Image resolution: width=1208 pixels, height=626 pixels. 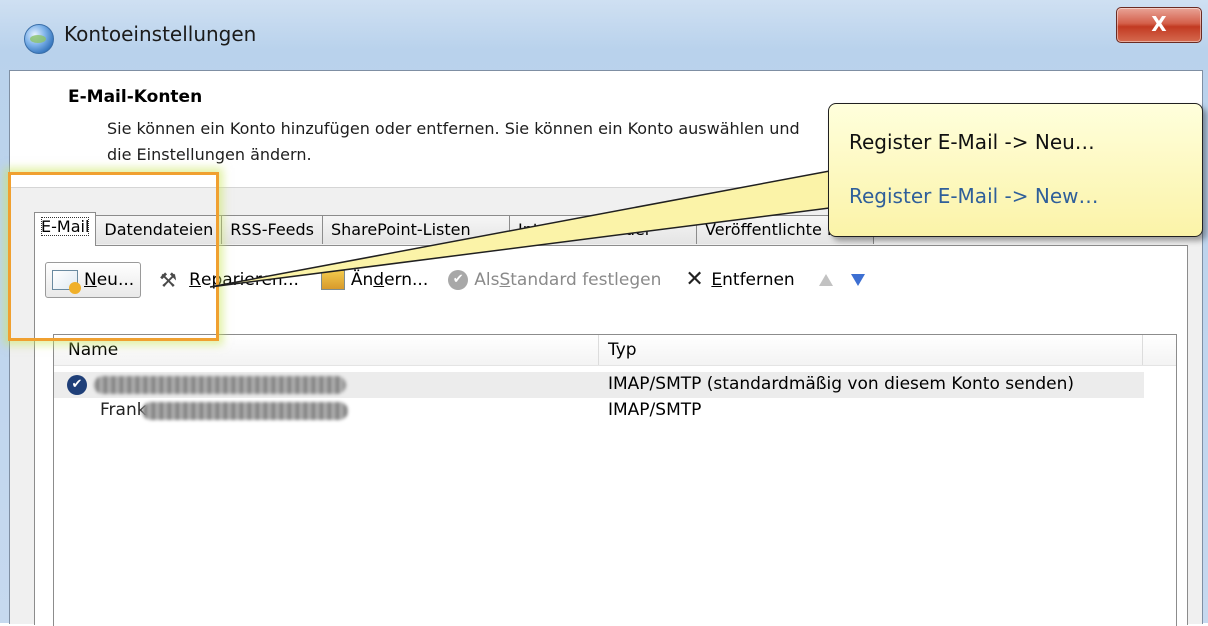 What do you see at coordinates (599, 411) in the screenshot?
I see `table-row: Frank IMAP/SMTP` at bounding box center [599, 411].